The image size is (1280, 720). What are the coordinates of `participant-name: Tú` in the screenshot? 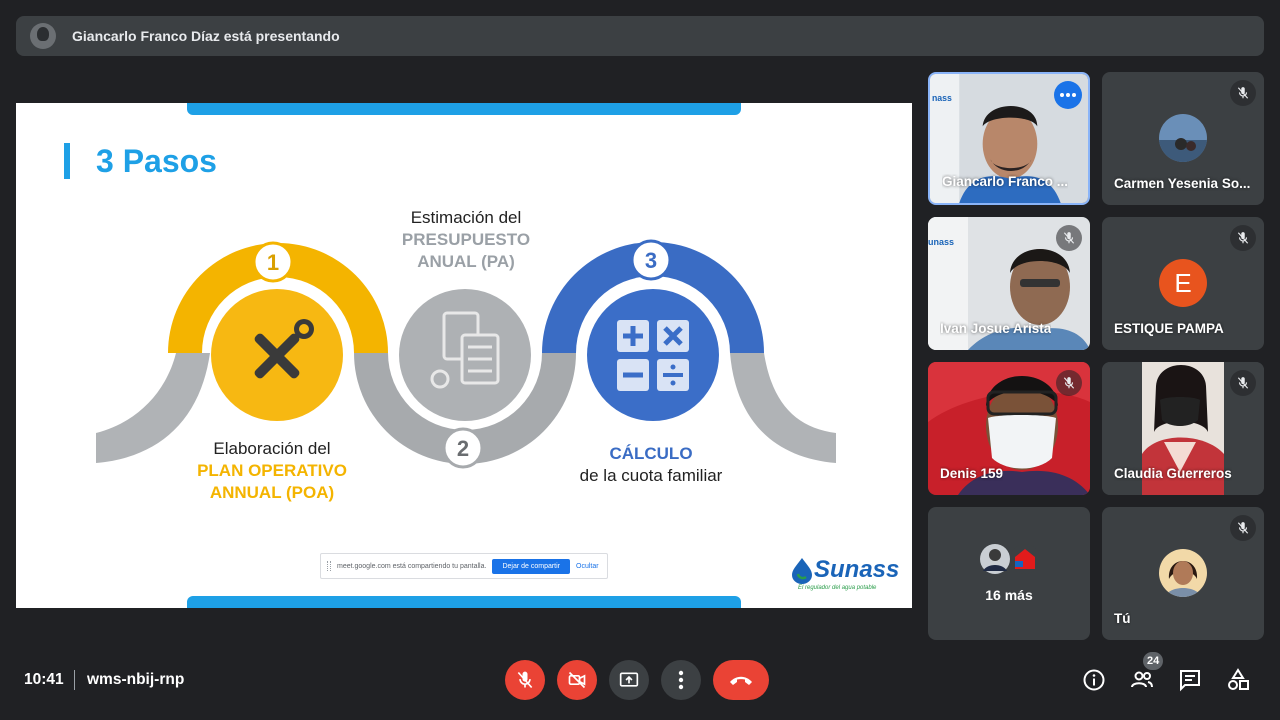 It's located at (1122, 618).